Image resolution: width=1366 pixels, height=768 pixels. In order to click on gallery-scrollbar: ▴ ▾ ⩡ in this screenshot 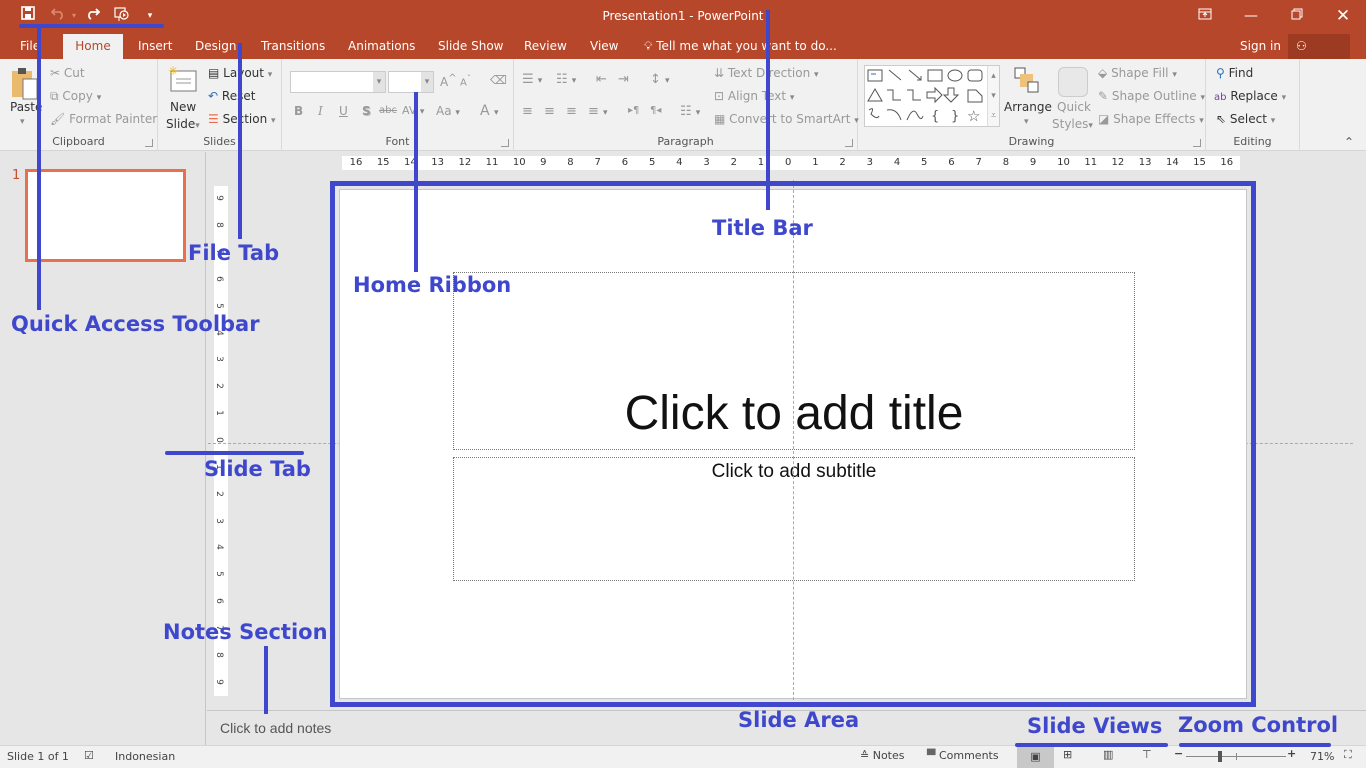, I will do `click(993, 96)`.